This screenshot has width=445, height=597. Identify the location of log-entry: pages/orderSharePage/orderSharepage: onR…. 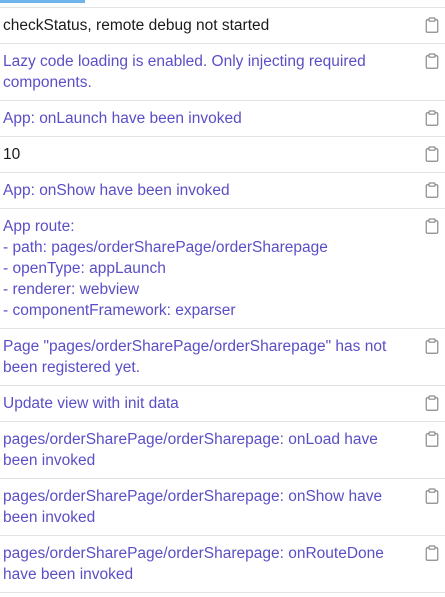
(222, 564).